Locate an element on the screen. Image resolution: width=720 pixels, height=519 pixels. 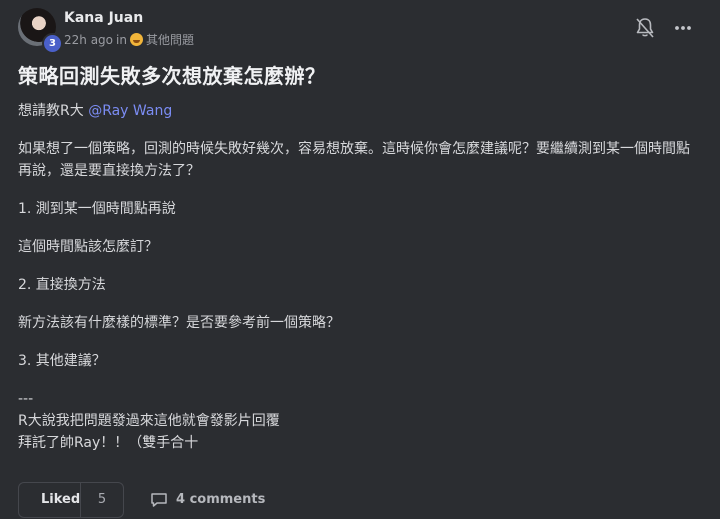
comment-icon is located at coordinates (159, 499).